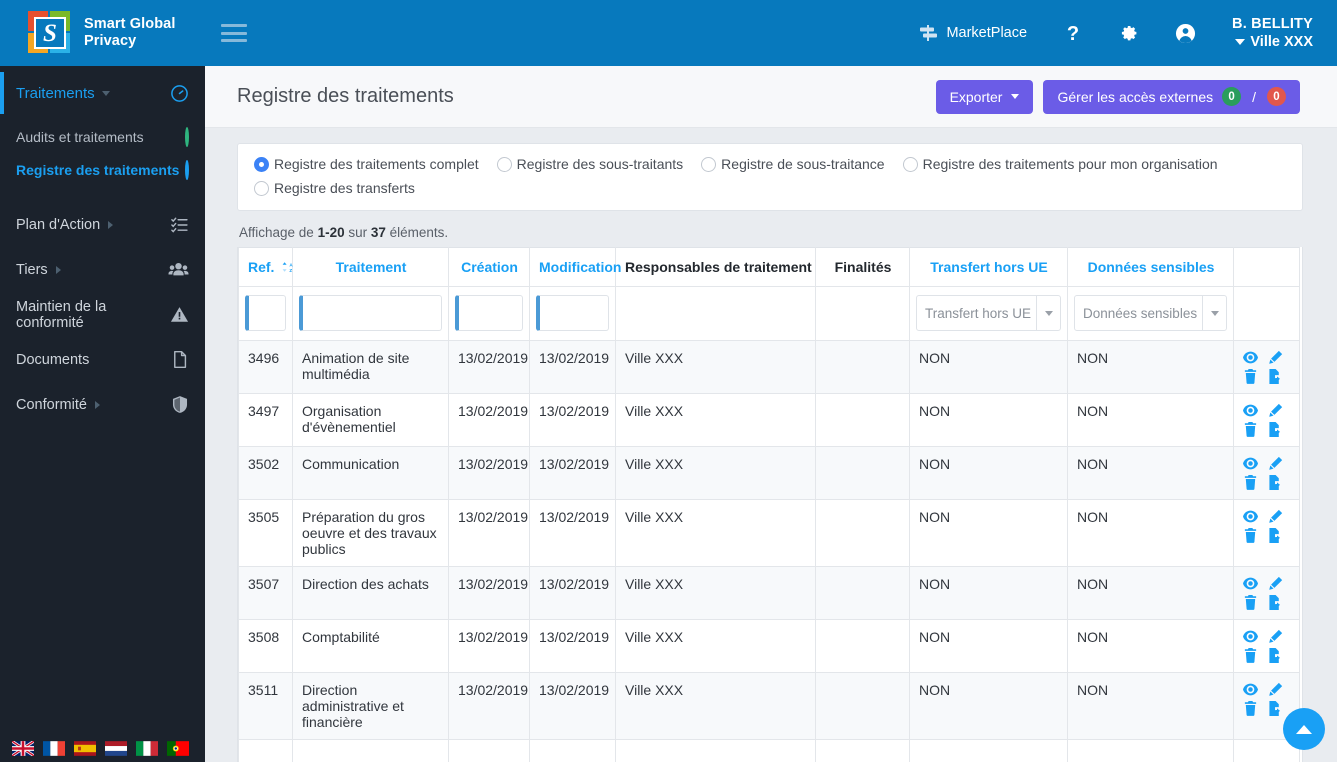  I want to click on column-header-modification: Modification, so click(575, 267).